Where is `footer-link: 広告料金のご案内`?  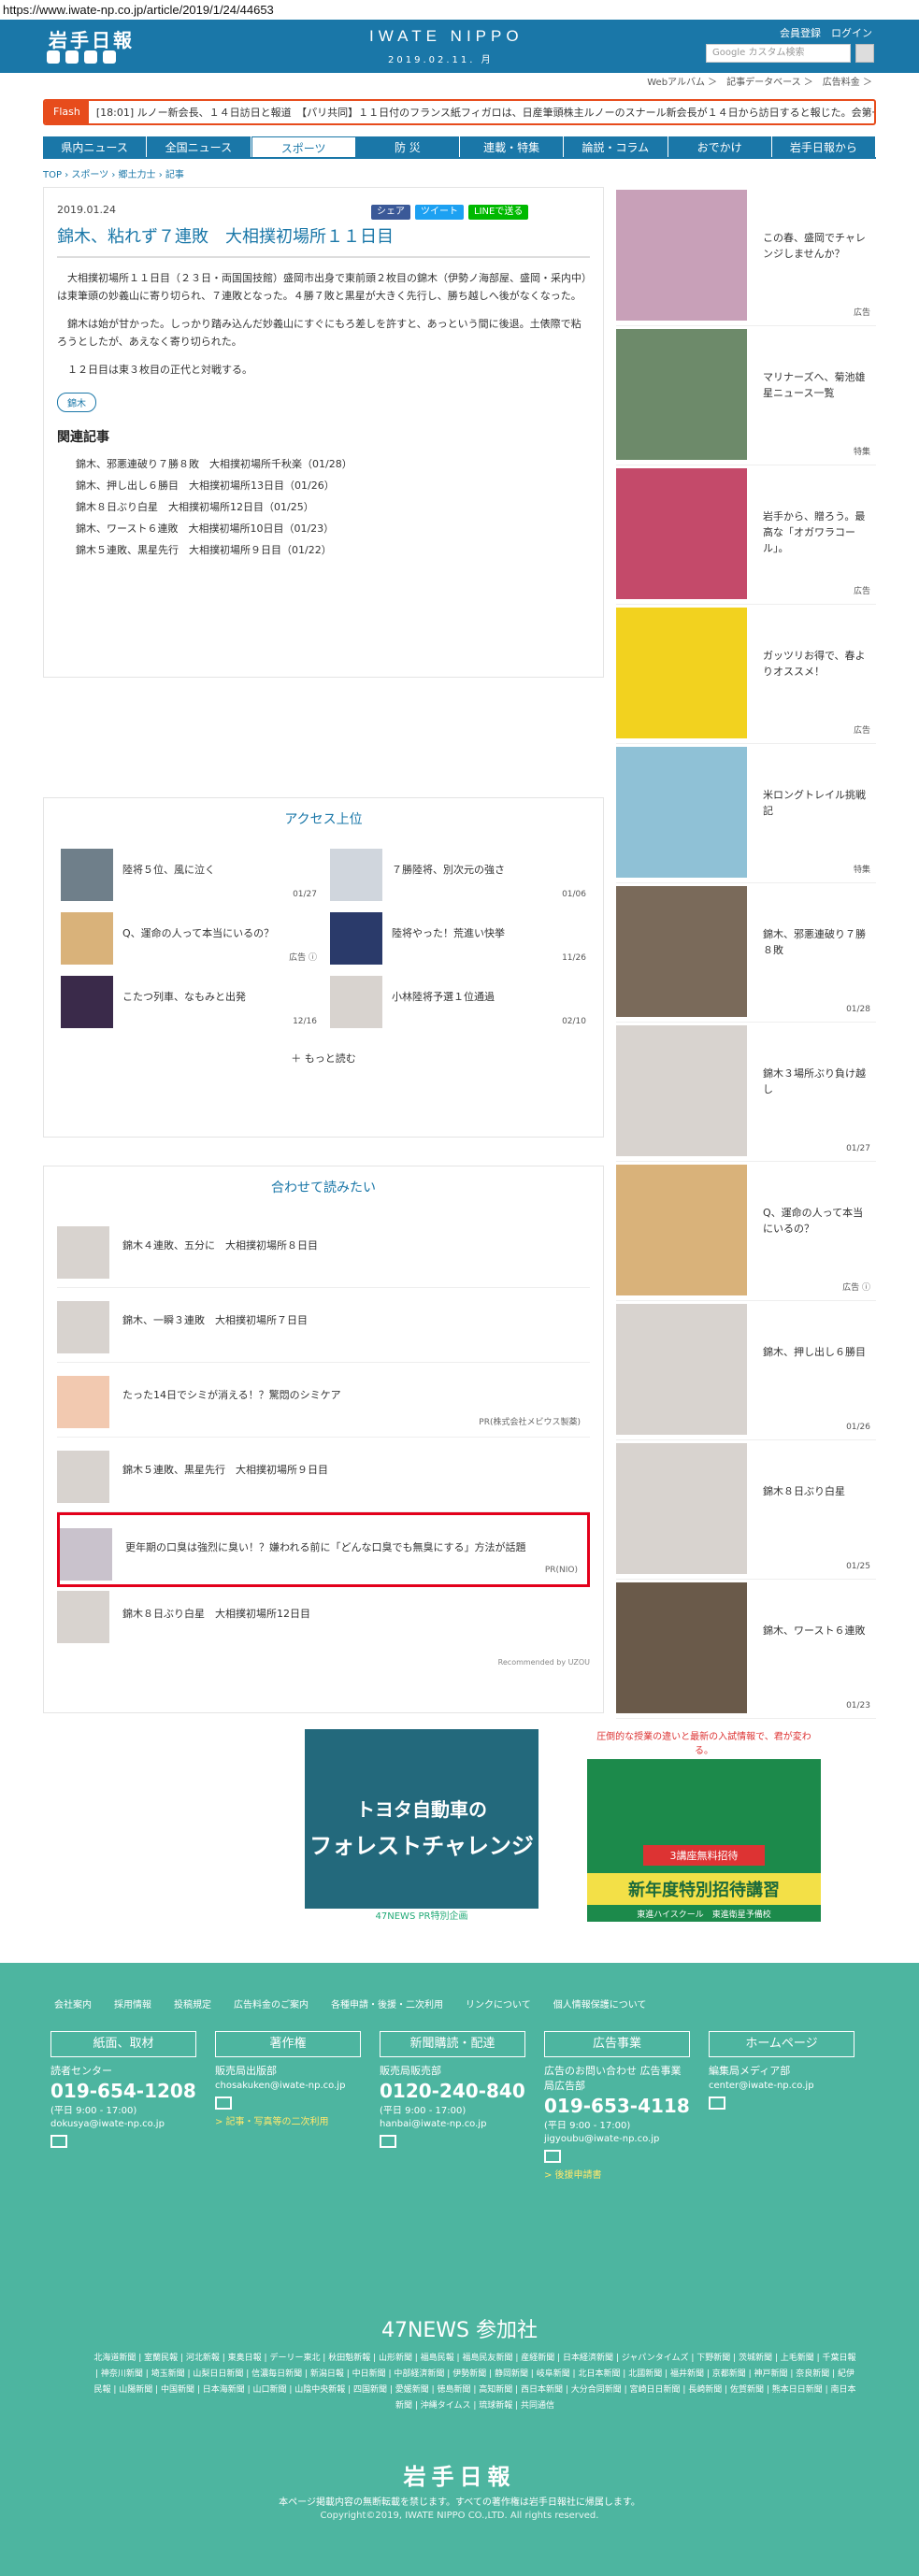
footer-link: 広告料金のご案内 is located at coordinates (271, 2003).